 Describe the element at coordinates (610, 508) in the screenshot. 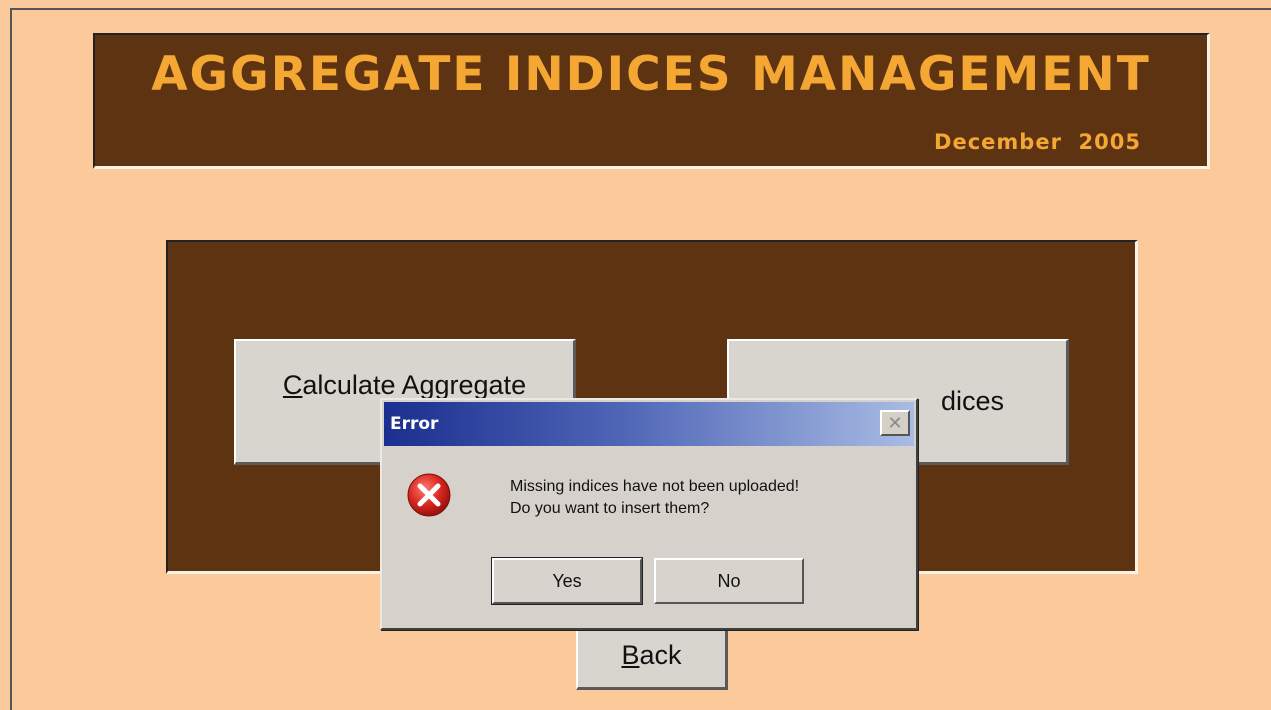

I see `dialog-message-line2: Do you want to insert them?` at that location.